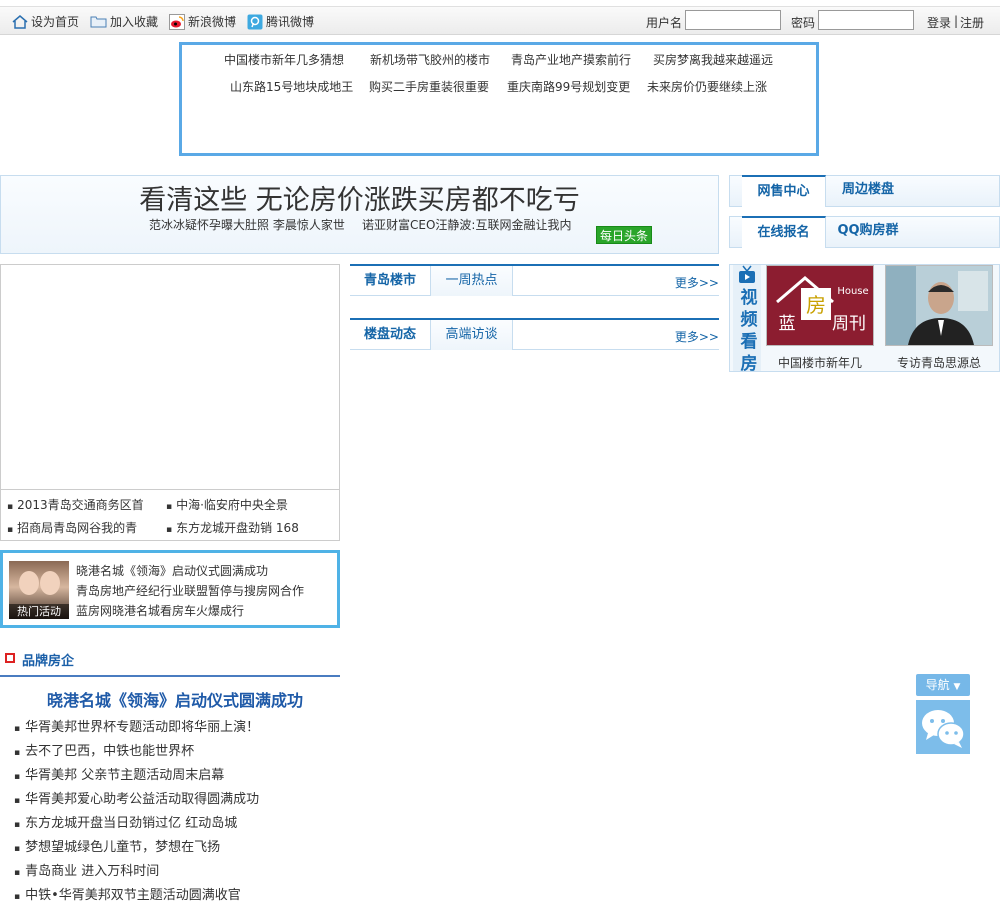 This screenshot has height=909, width=1000. I want to click on interview-photo, so click(939, 305).